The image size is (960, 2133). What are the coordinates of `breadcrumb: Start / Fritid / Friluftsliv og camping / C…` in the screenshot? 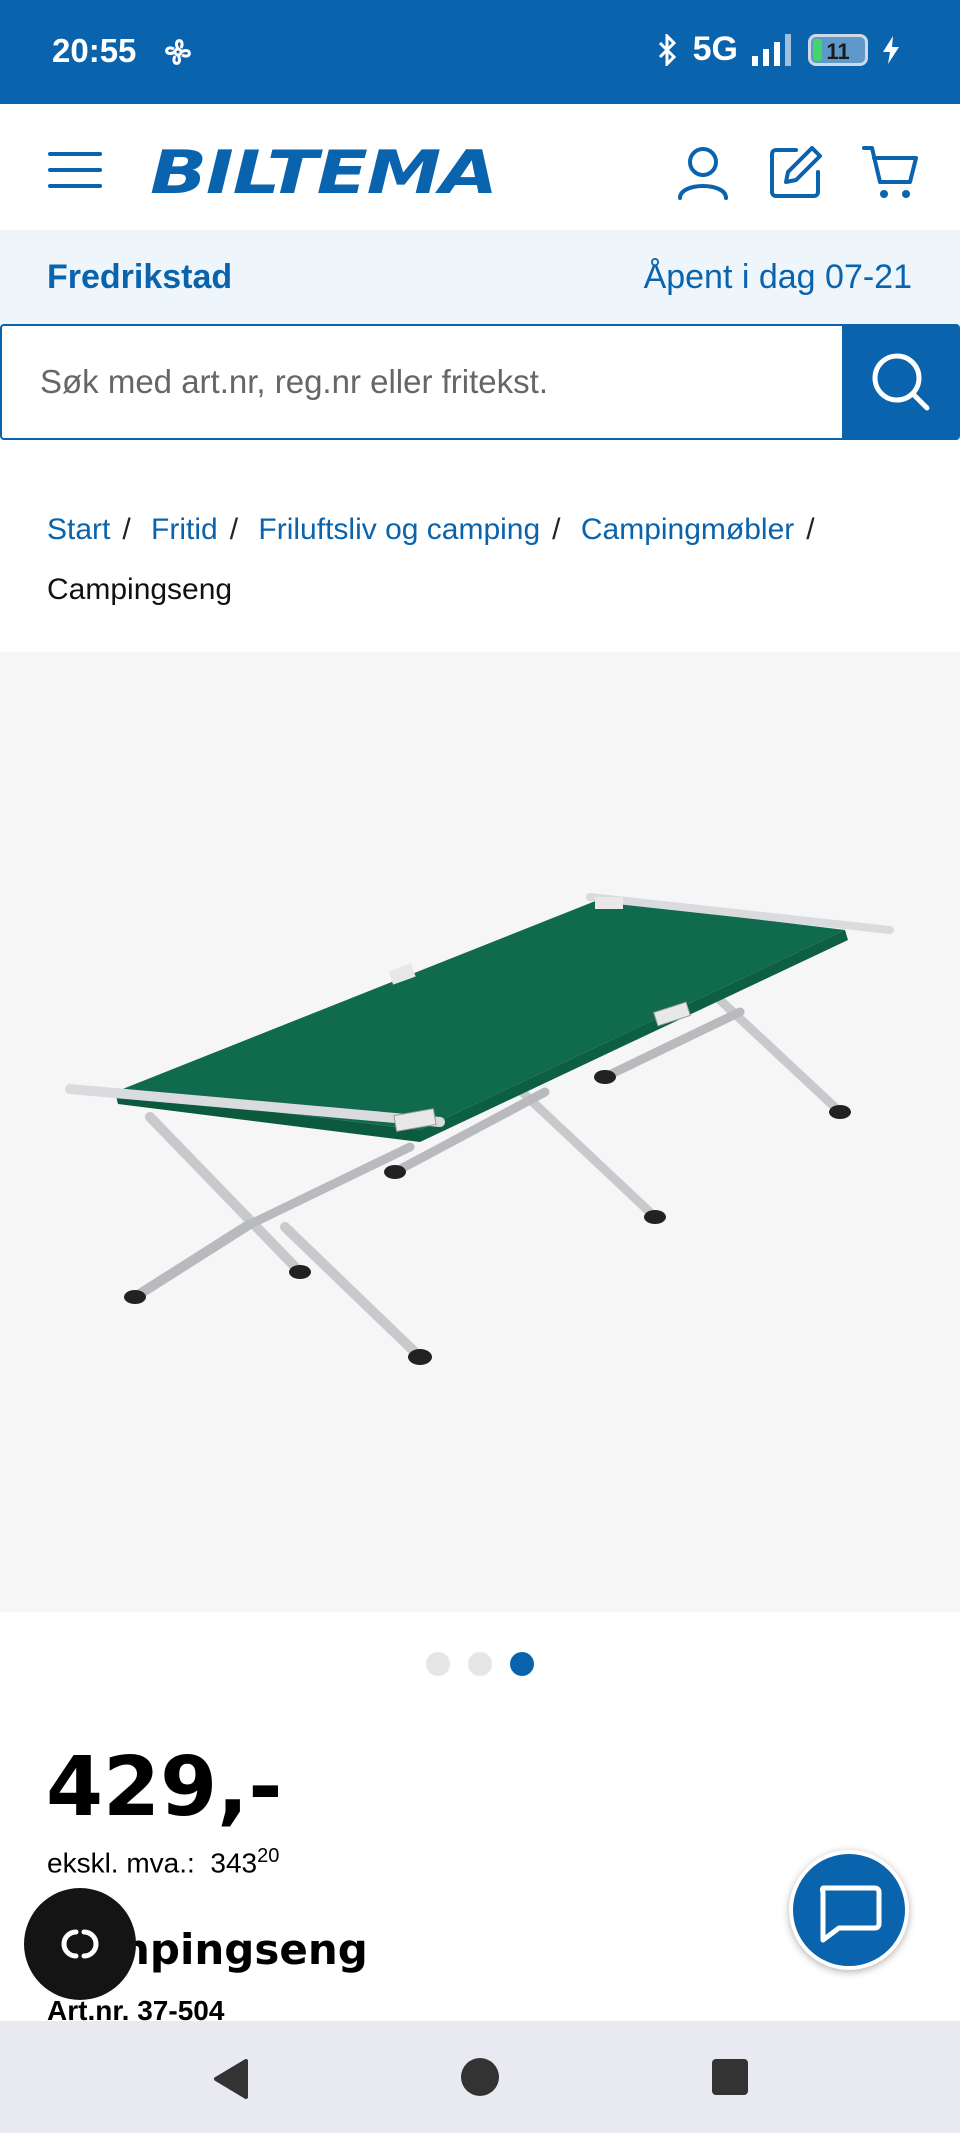 It's located at (487, 560).